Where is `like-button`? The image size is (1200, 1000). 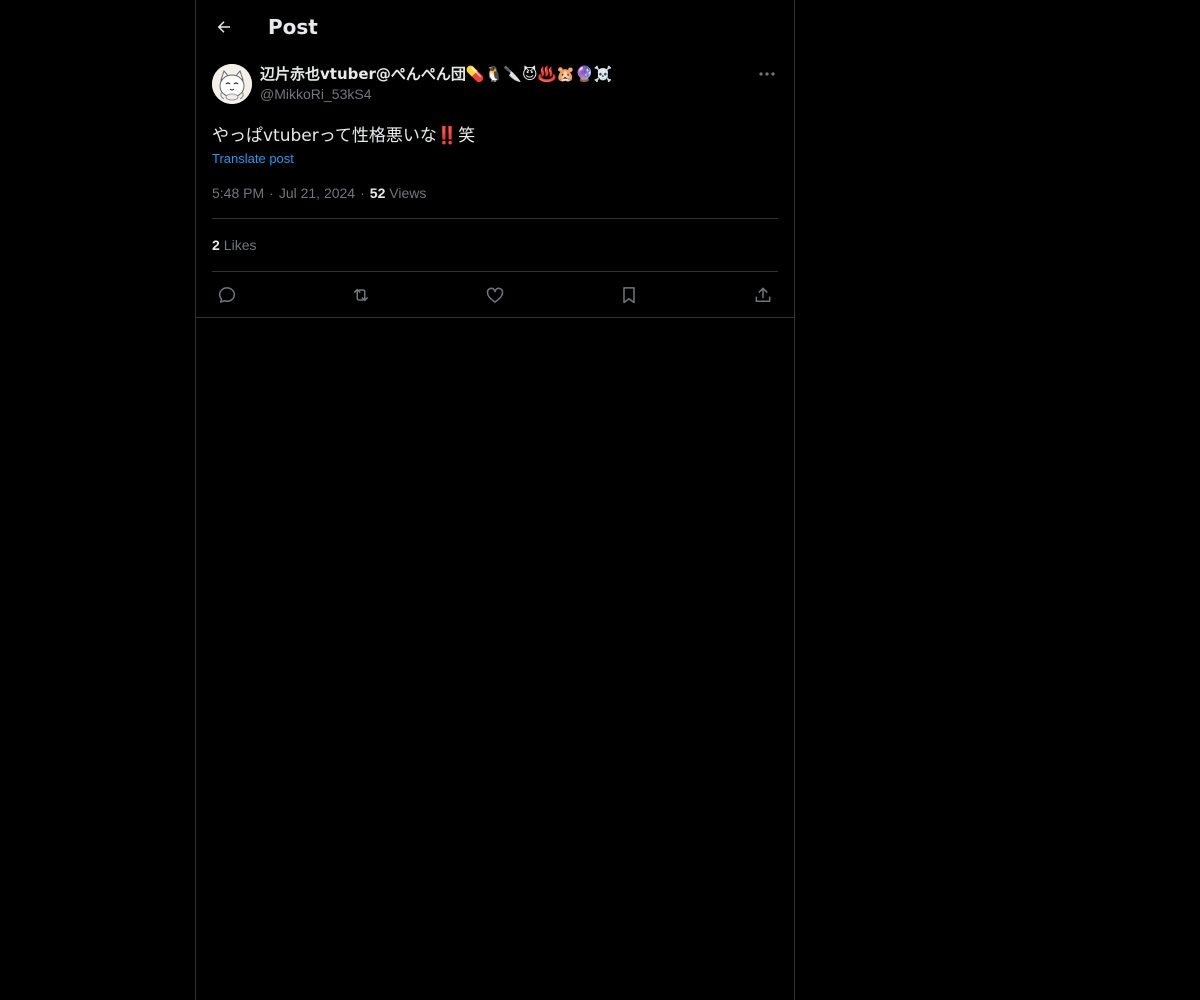 like-button is located at coordinates (495, 295).